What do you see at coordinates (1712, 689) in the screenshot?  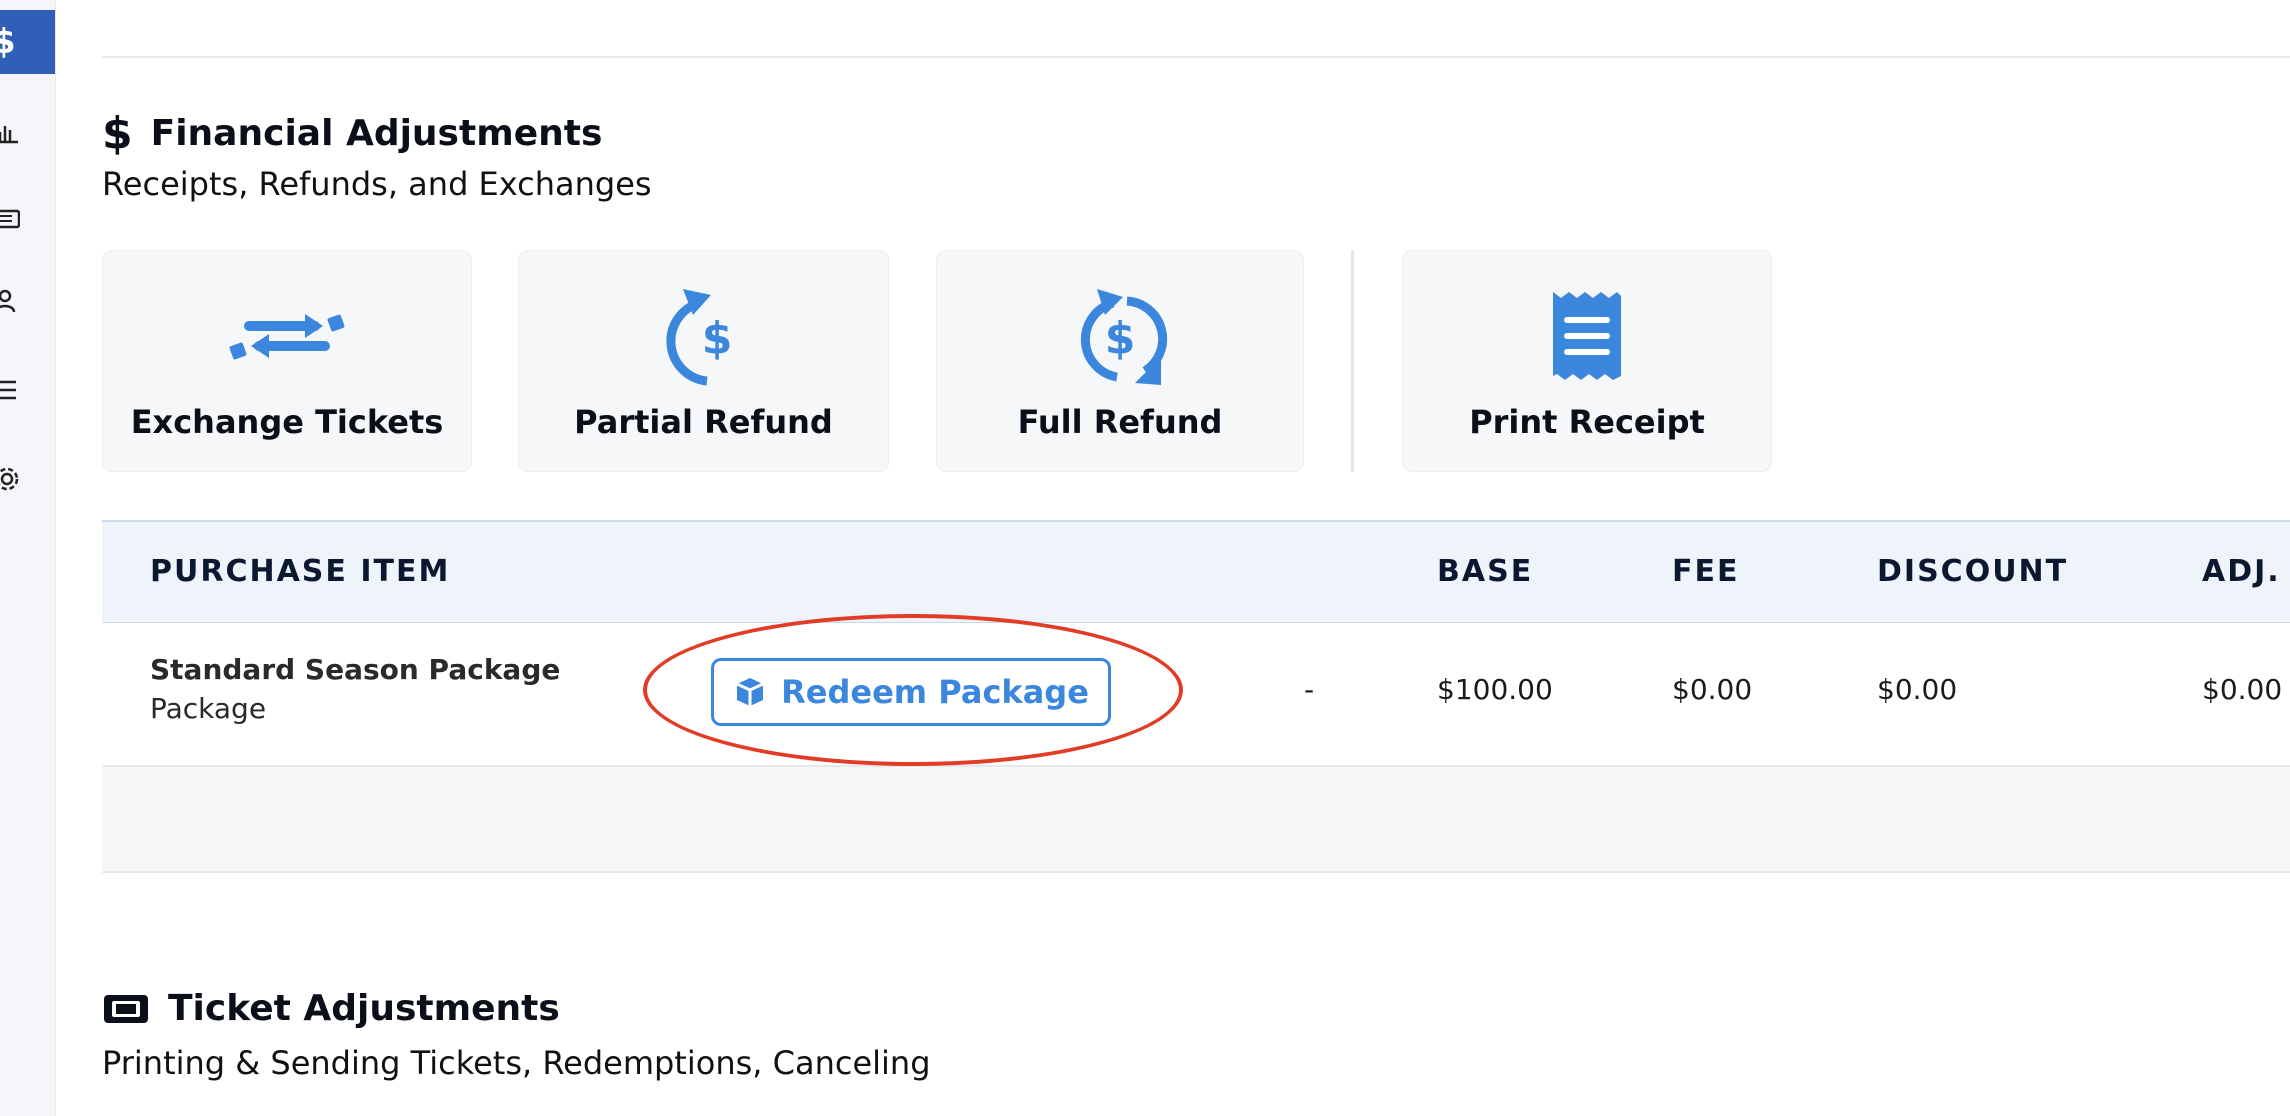 I see `fee-value: $0.00` at bounding box center [1712, 689].